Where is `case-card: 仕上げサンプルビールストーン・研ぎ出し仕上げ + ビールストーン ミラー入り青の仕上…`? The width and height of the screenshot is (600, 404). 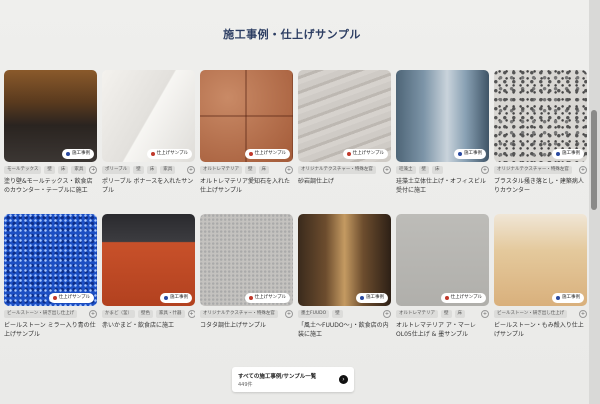
case-card: 仕上げサンプルビールストーン・研ぎ出し仕上げ + ビールストーン ミラー入り青の仕上… is located at coordinates (50, 276).